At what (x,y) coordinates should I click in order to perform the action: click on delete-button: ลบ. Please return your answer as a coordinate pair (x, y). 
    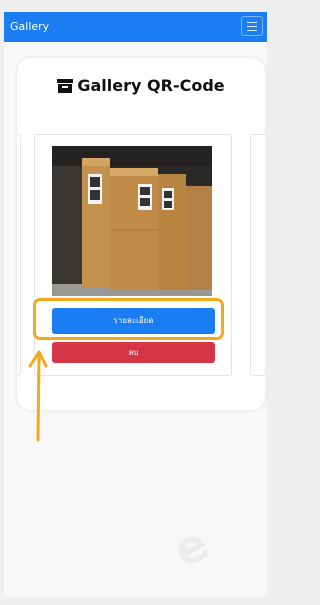
    Looking at the image, I should click on (133, 352).